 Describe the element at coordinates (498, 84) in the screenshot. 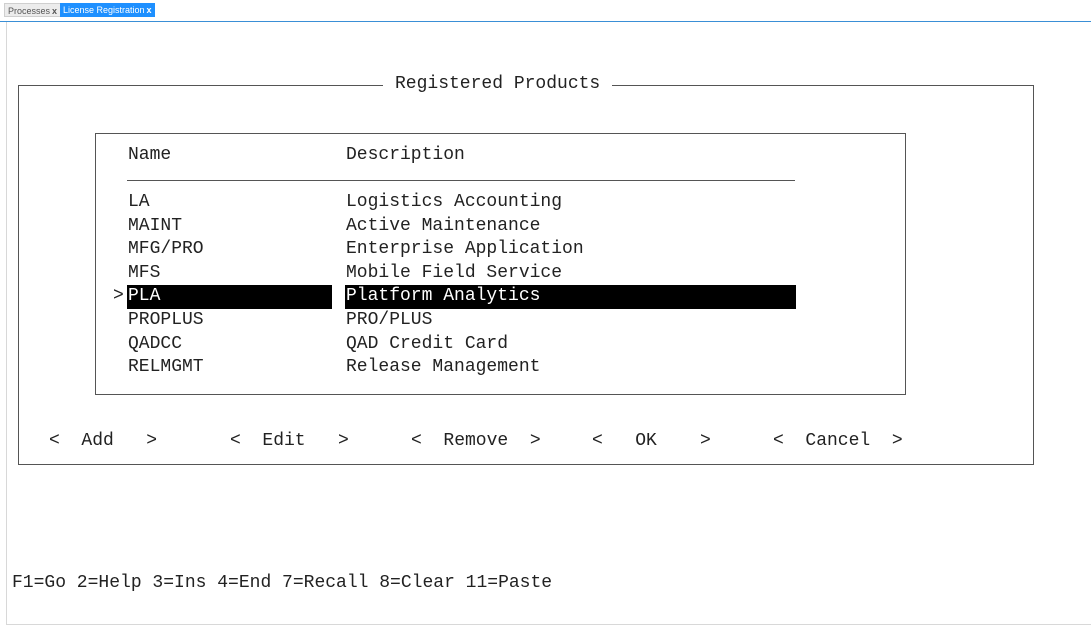

I see `frame-title: Registered Products` at that location.